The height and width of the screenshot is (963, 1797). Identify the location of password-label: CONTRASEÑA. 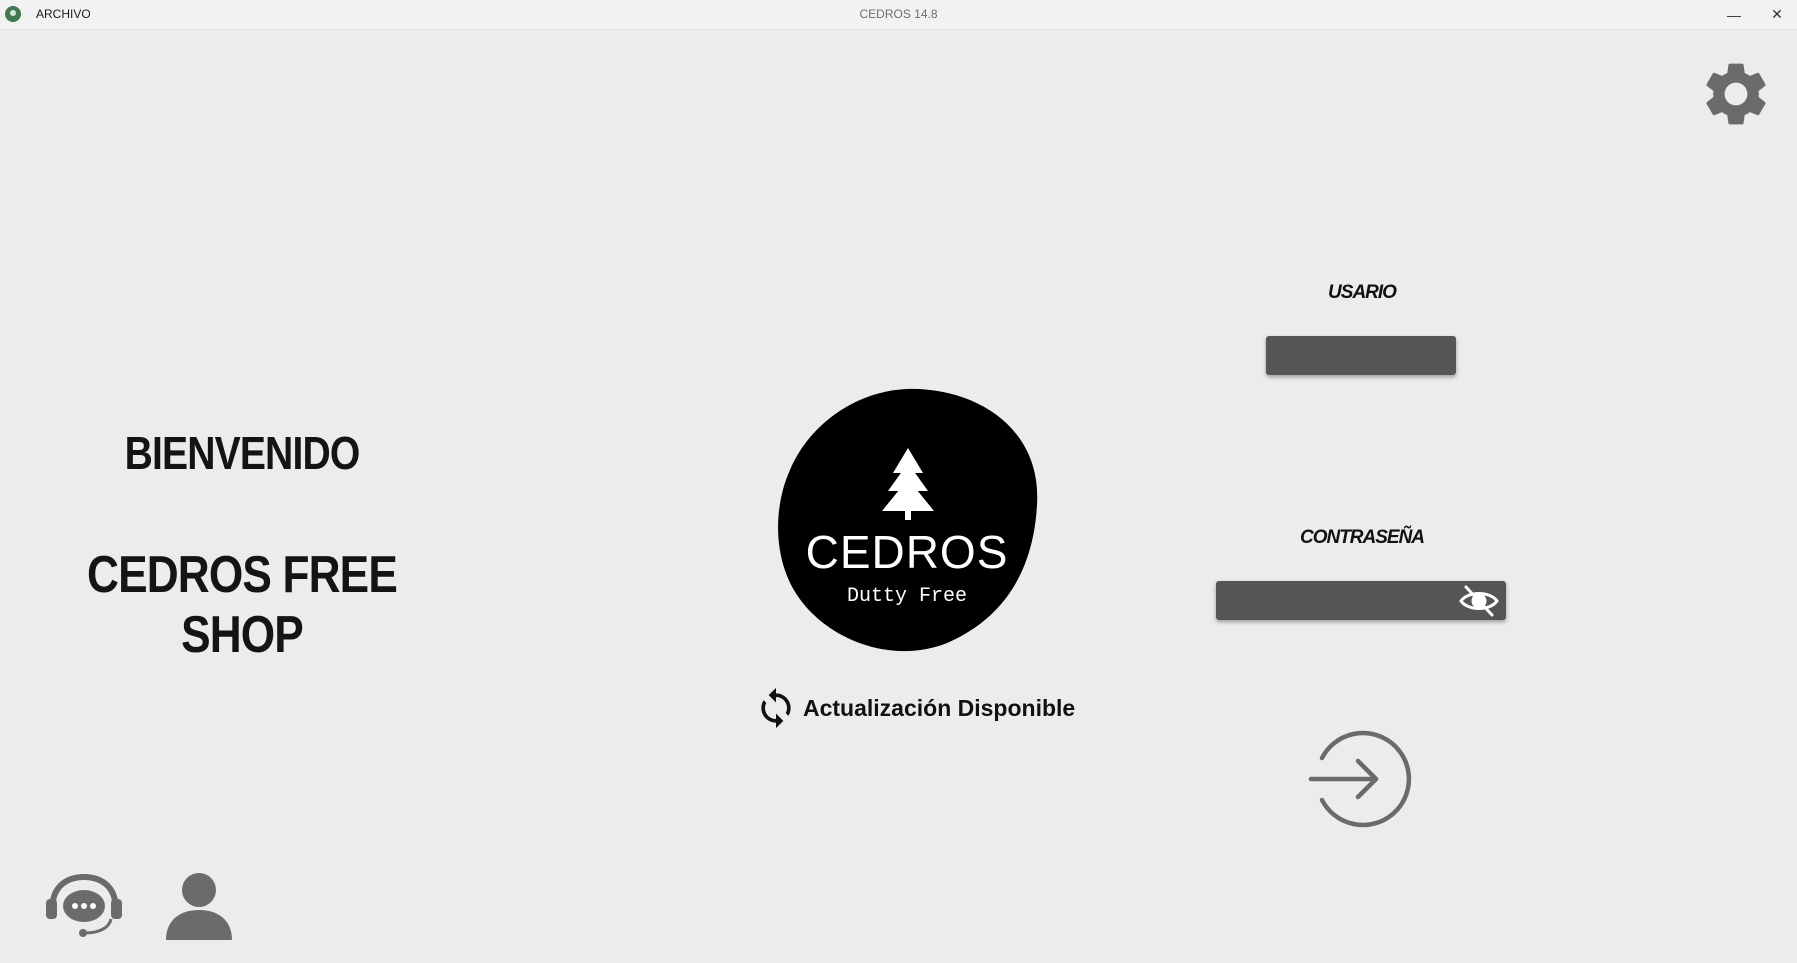
(1362, 537).